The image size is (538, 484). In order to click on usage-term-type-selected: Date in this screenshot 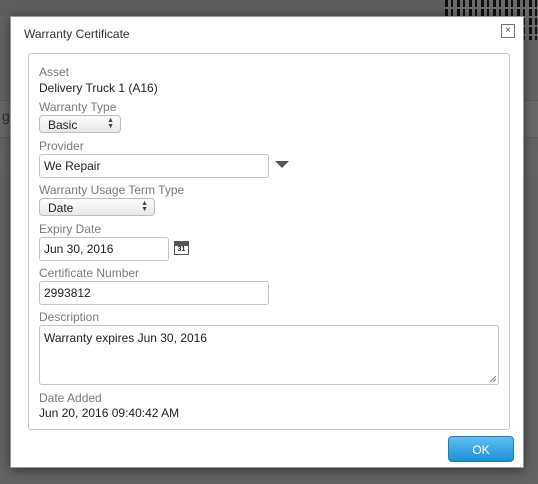, I will do `click(61, 208)`.